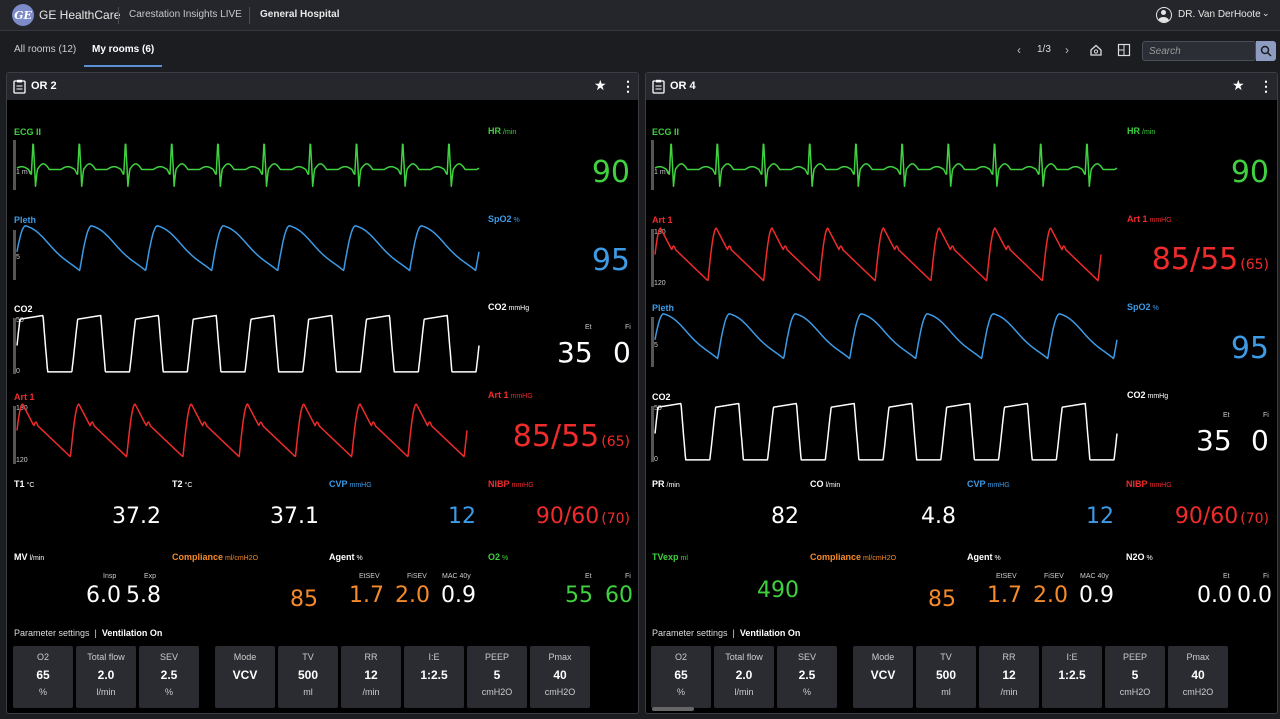 The image size is (1280, 719). What do you see at coordinates (215, 557) in the screenshot?
I see `compliance-label: Compliance ml/cmH2O` at bounding box center [215, 557].